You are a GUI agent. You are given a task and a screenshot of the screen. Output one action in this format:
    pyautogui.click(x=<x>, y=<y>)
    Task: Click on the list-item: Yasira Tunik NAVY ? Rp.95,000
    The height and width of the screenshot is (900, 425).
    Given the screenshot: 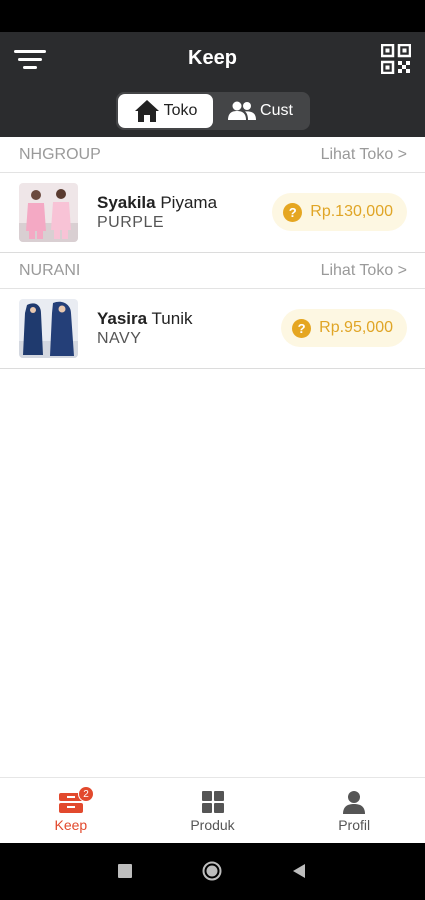 What is the action you would take?
    pyautogui.click(x=212, y=329)
    